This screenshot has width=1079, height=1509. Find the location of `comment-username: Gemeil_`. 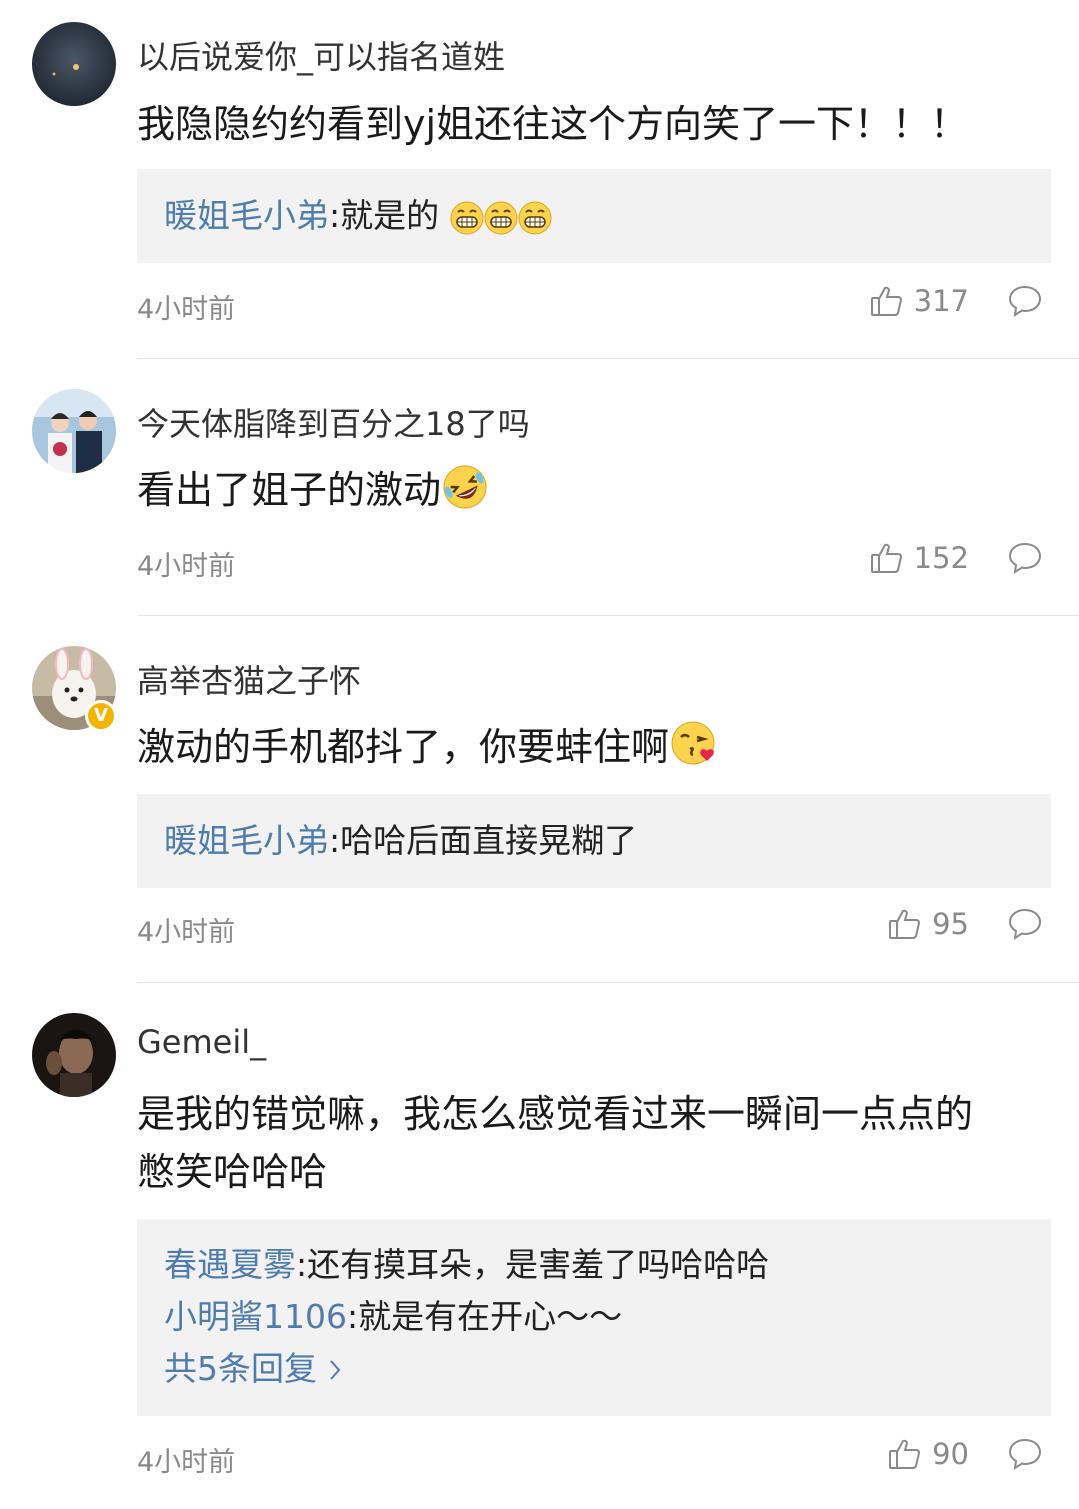

comment-username: Gemeil_ is located at coordinates (201, 1042).